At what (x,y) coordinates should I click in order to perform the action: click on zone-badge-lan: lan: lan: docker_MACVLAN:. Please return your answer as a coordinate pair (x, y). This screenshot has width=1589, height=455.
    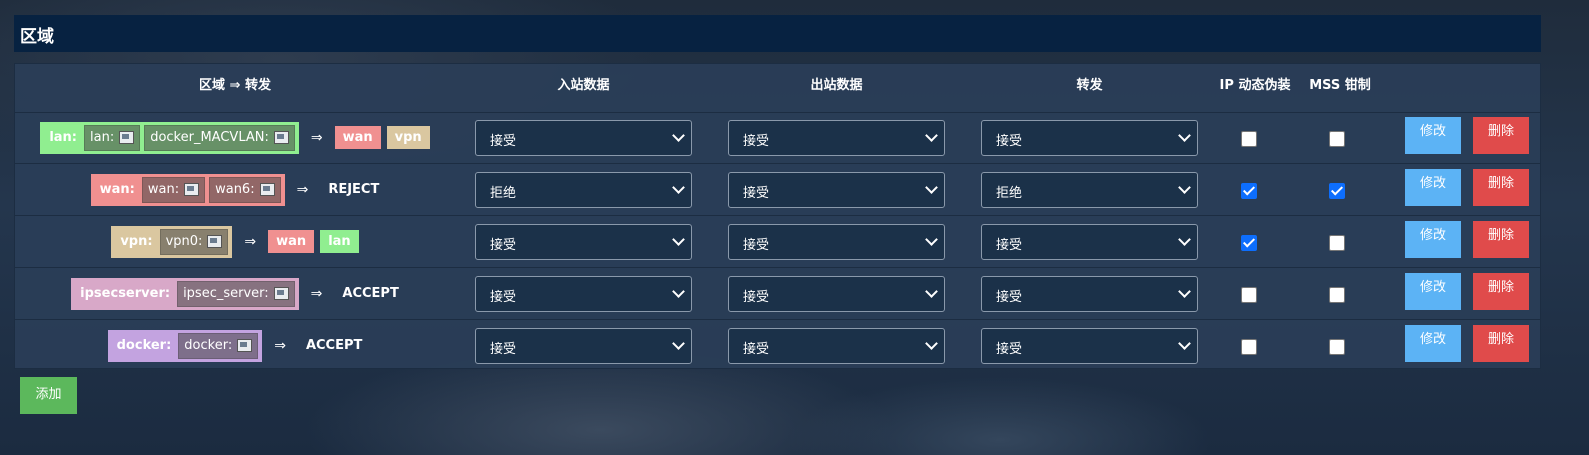
    Looking at the image, I should click on (169, 137).